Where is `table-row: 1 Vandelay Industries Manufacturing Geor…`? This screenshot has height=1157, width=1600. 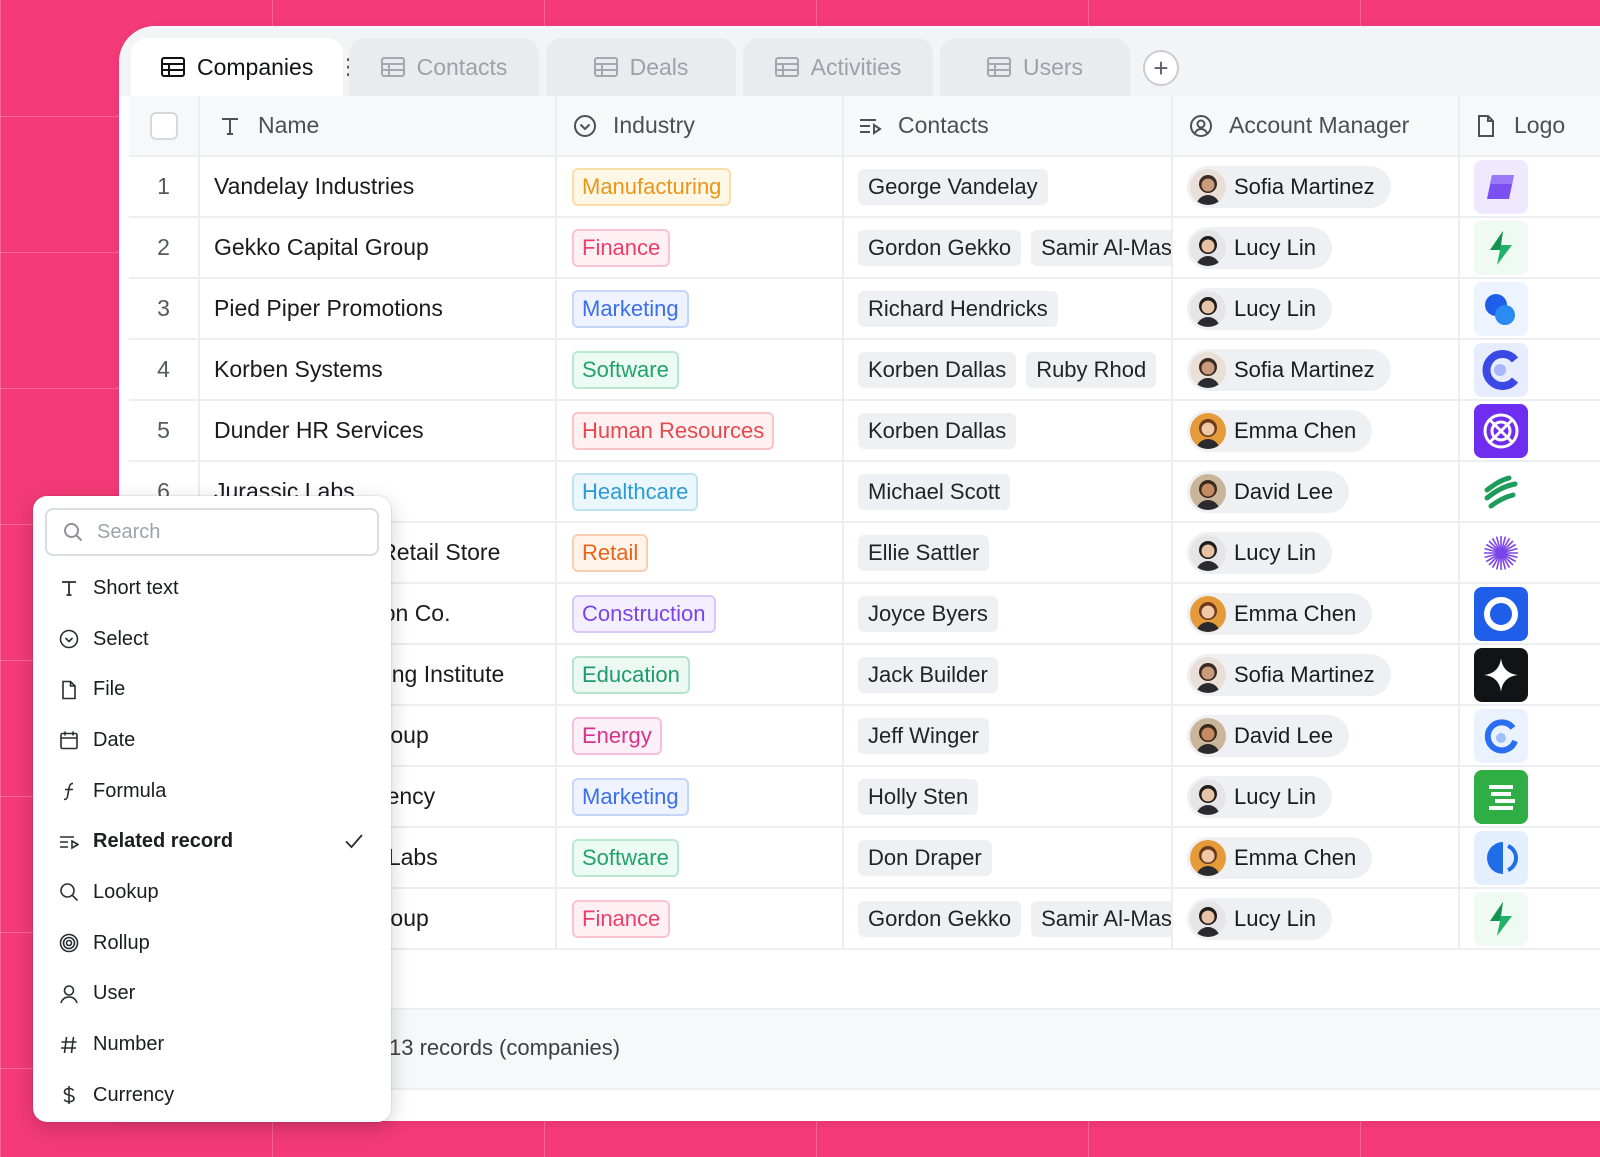
table-row: 1 Vandelay Industries Manufacturing Geor… is located at coordinates (864, 187).